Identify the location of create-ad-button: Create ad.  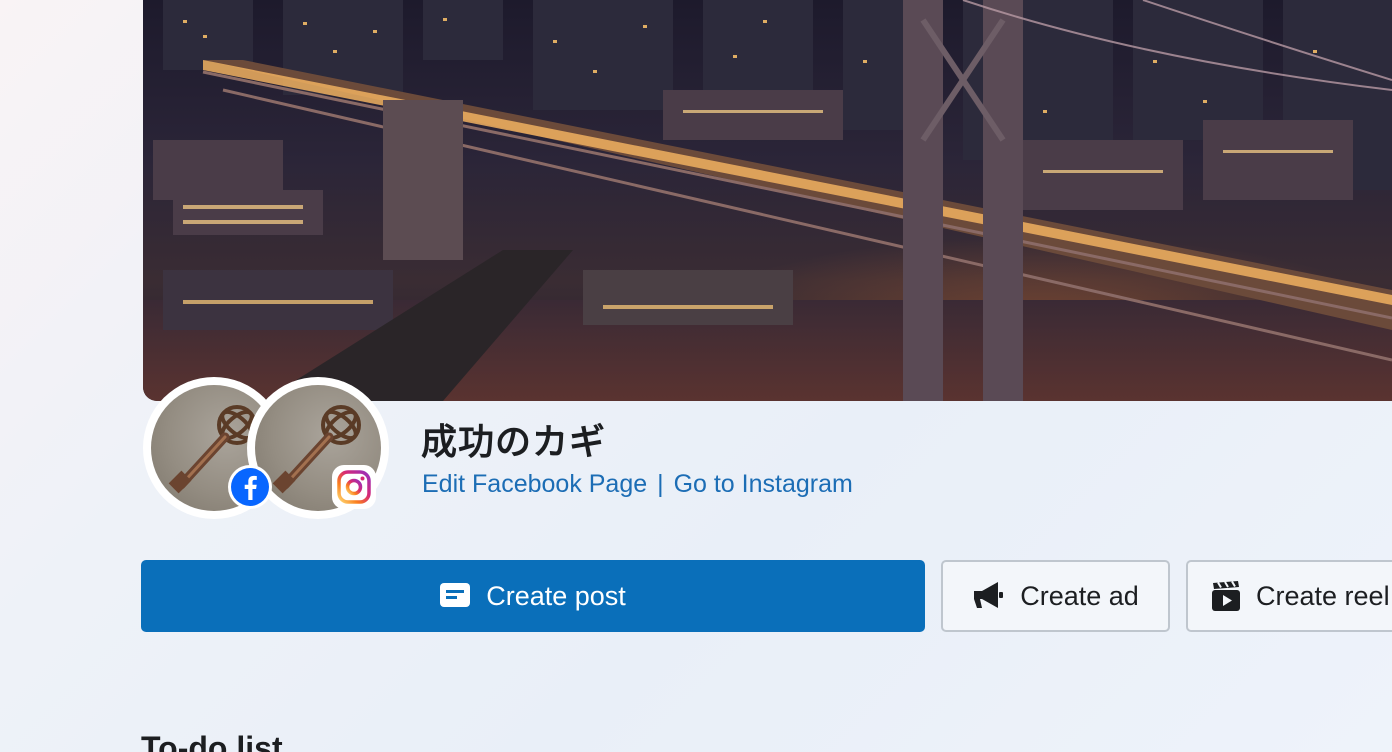
(1055, 596).